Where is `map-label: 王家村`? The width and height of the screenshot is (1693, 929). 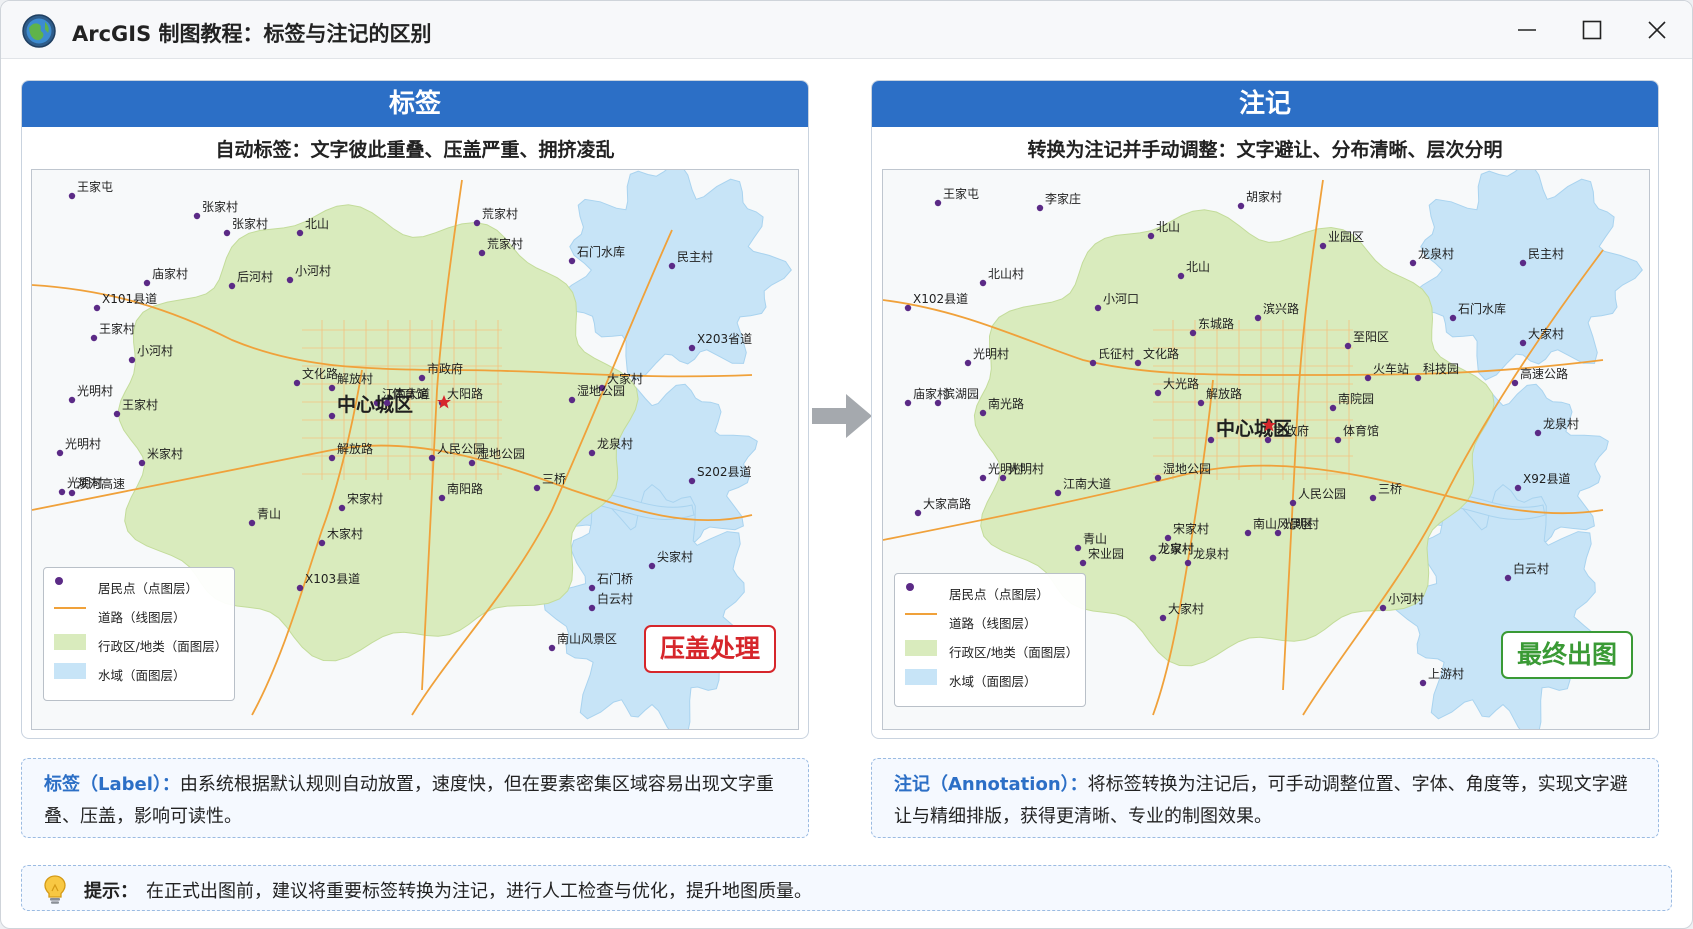
map-label: 王家村 is located at coordinates (117, 328).